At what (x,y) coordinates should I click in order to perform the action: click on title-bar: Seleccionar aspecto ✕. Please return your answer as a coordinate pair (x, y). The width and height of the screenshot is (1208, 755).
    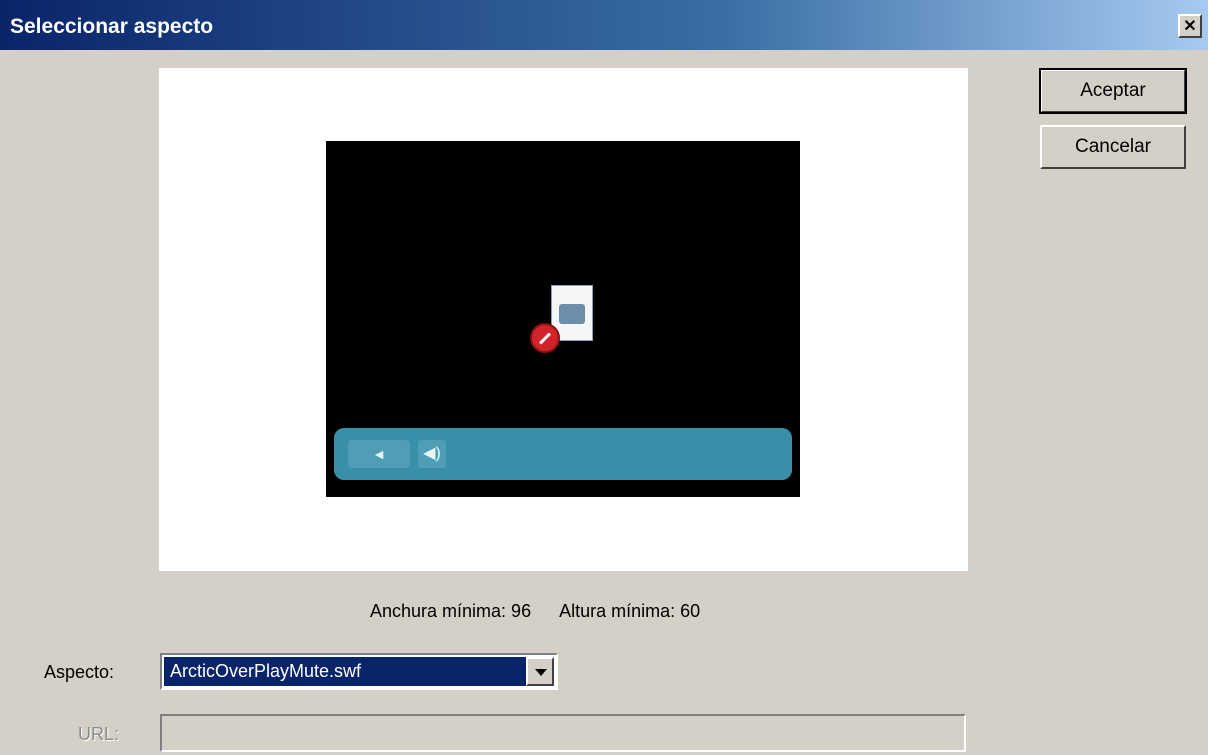
    Looking at the image, I should click on (604, 25).